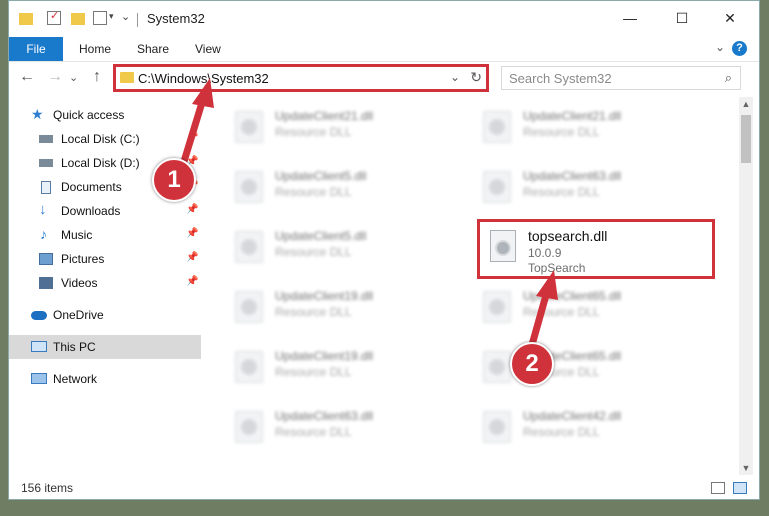 This screenshot has height=516, width=769. Describe the element at coordinates (174, 180) in the screenshot. I see `callout-number-1: 1` at that location.